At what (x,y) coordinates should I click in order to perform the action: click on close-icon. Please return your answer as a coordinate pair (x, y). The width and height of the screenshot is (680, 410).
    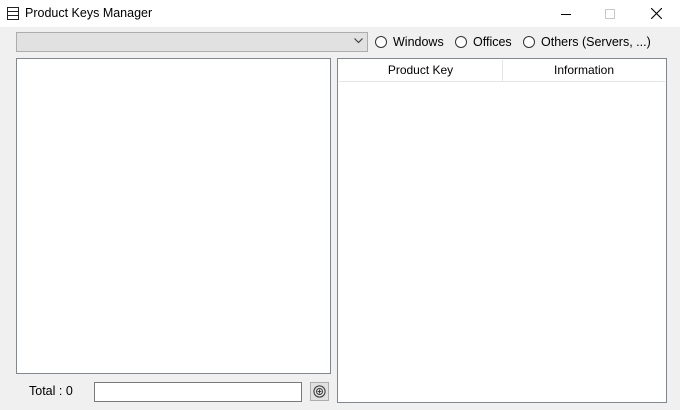
    Looking at the image, I should click on (656, 13).